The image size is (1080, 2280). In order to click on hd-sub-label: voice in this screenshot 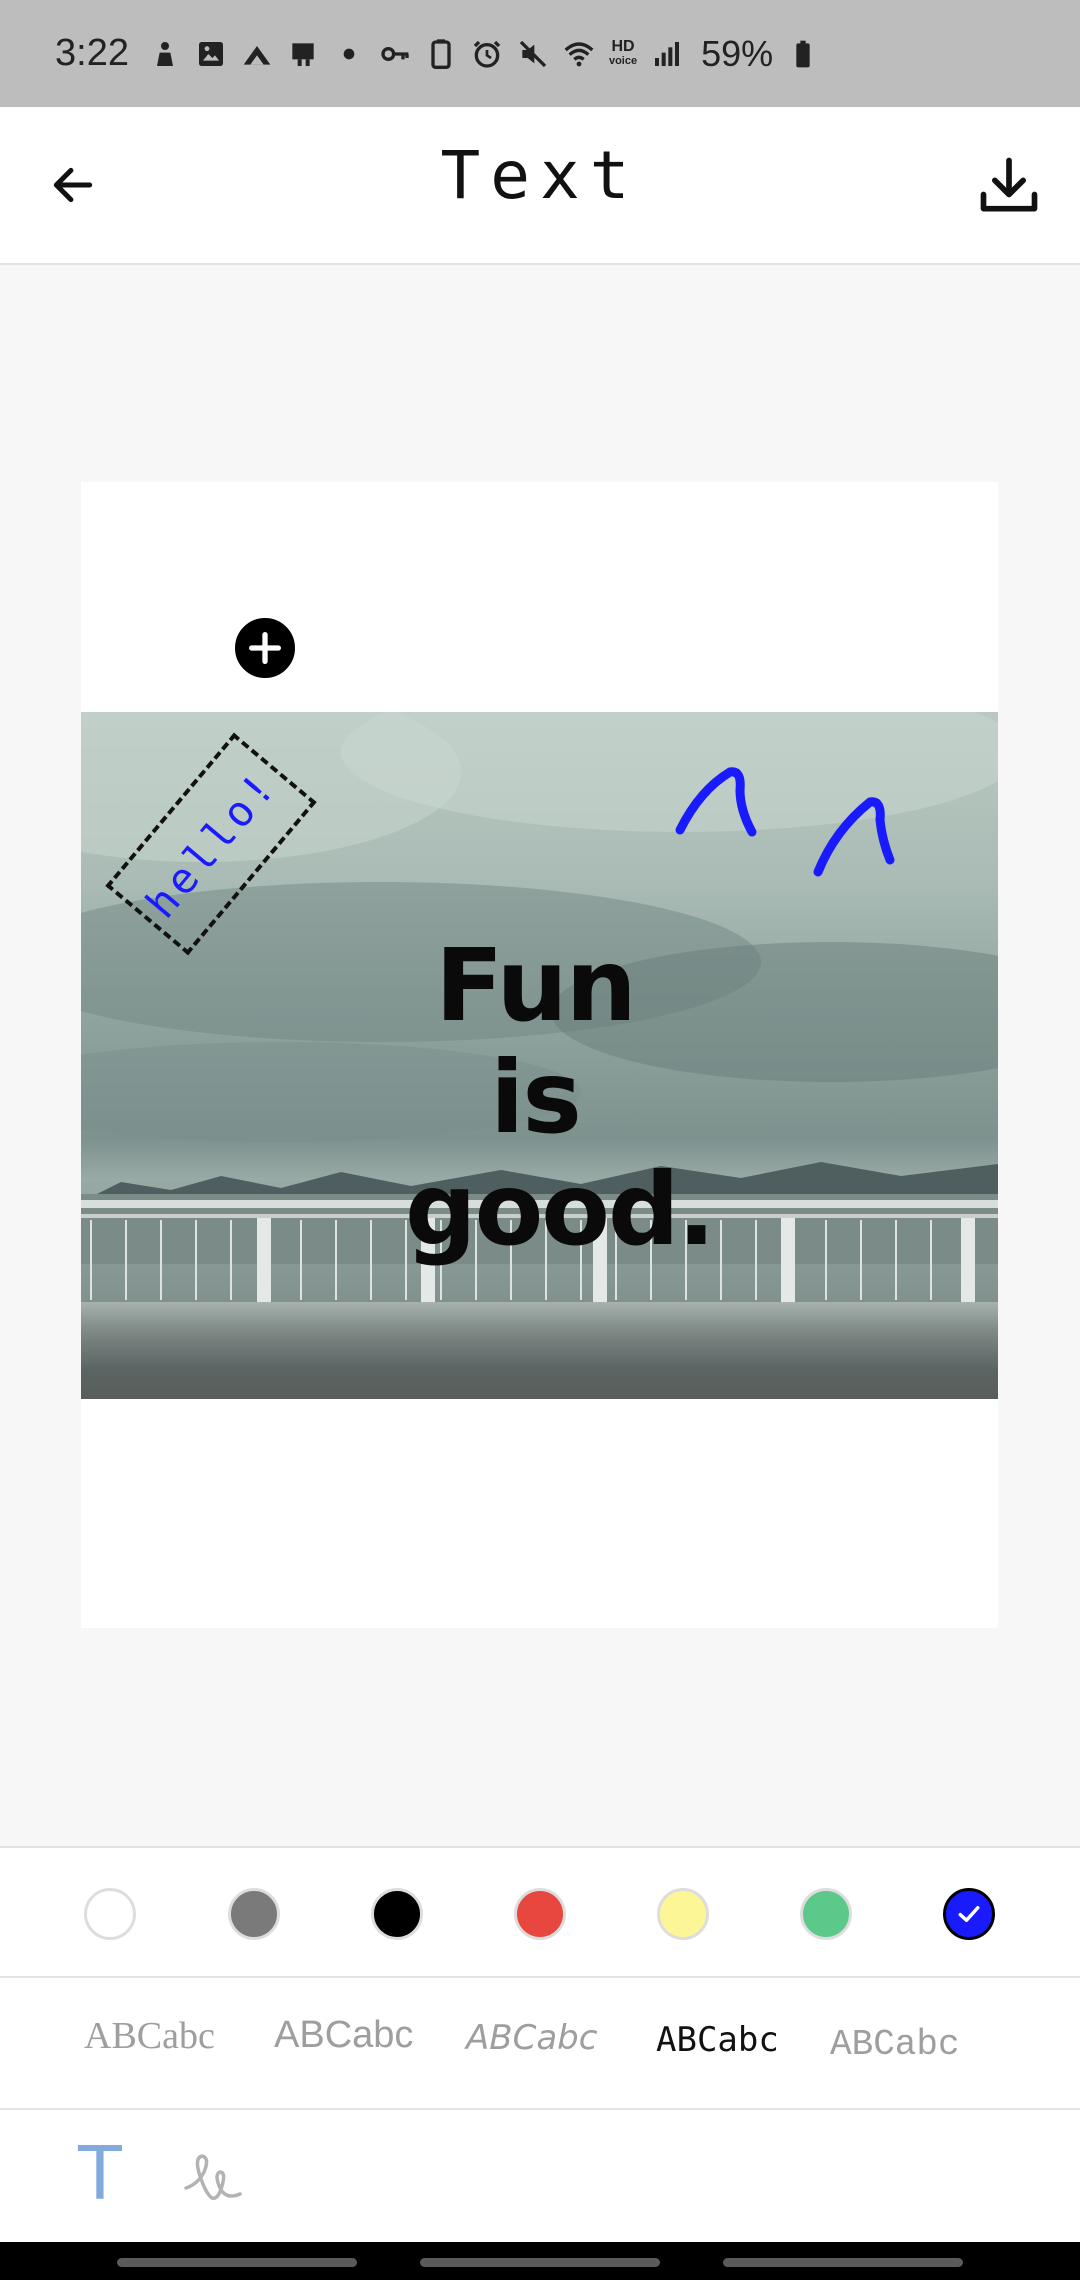, I will do `click(623, 60)`.